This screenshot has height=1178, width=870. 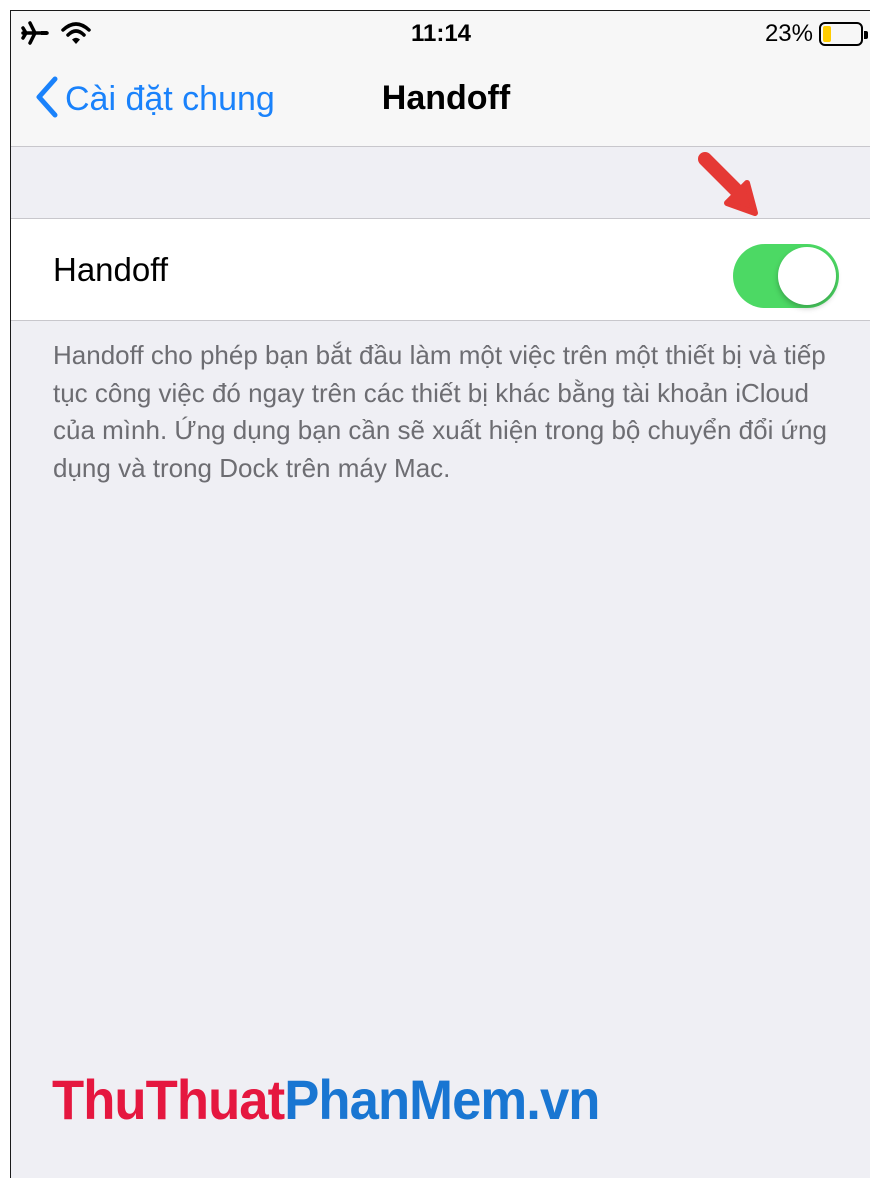 I want to click on status-bar: 11:14 23%, so click(x=440, y=33).